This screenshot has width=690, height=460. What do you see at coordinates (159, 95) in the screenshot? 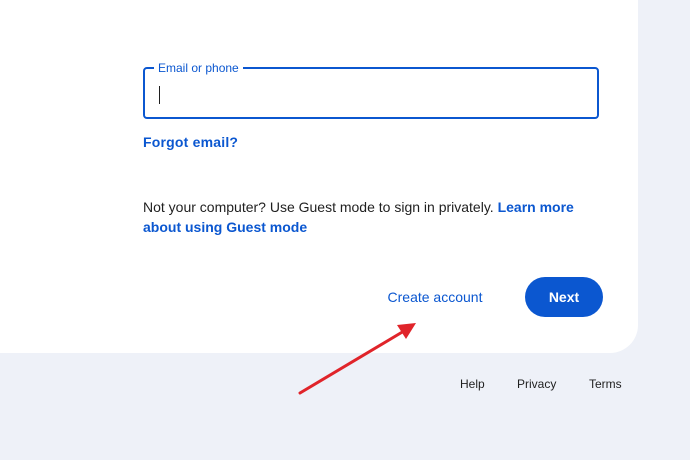
I see `text-caret` at bounding box center [159, 95].